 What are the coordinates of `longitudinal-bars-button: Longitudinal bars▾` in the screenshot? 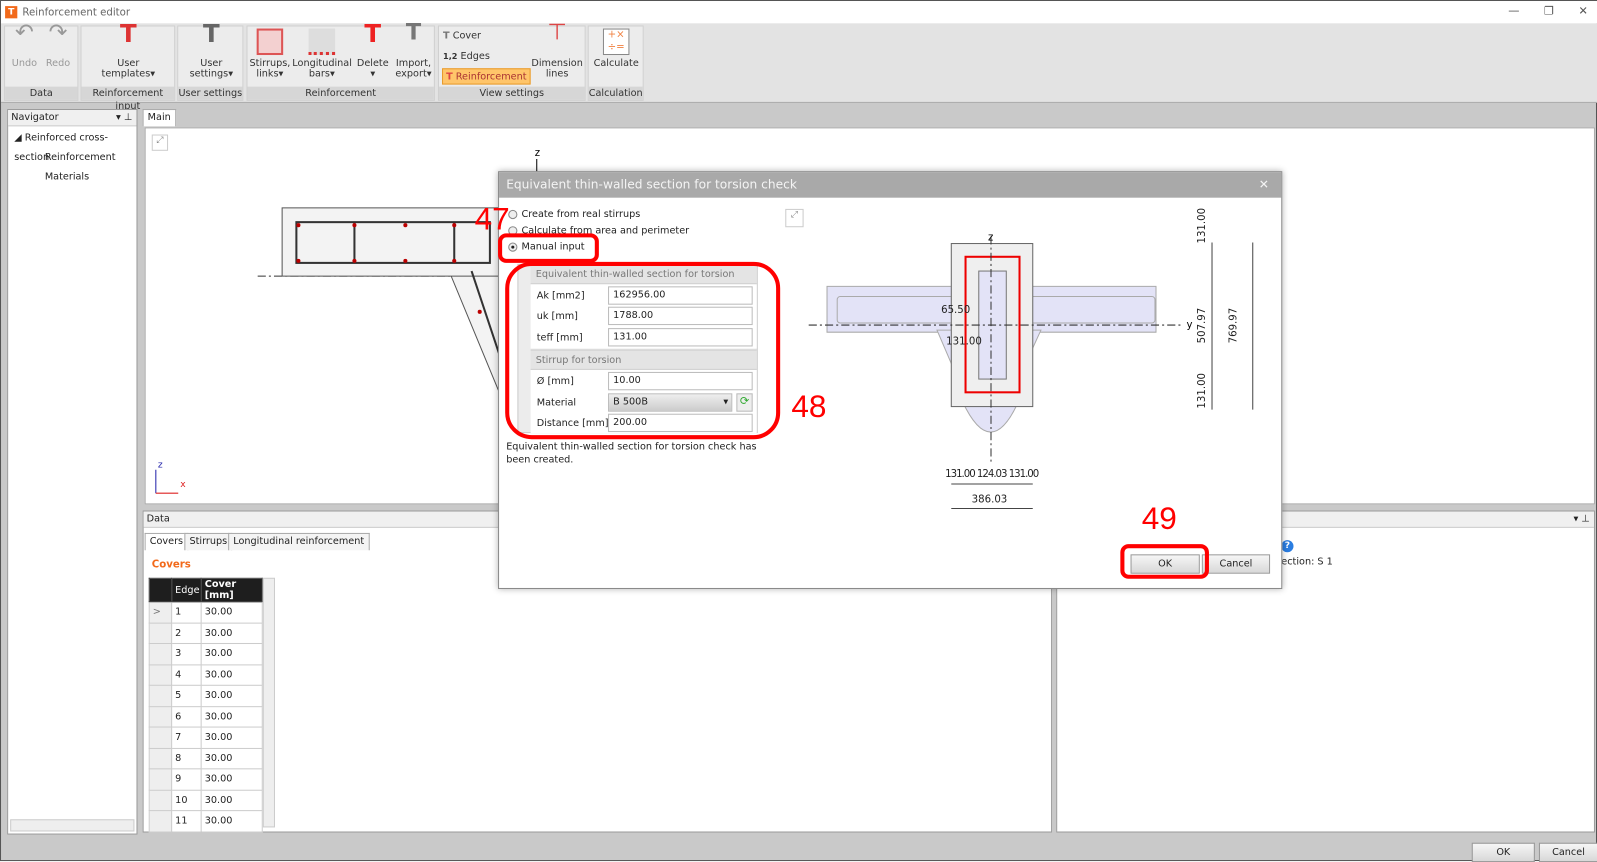 It's located at (322, 54).